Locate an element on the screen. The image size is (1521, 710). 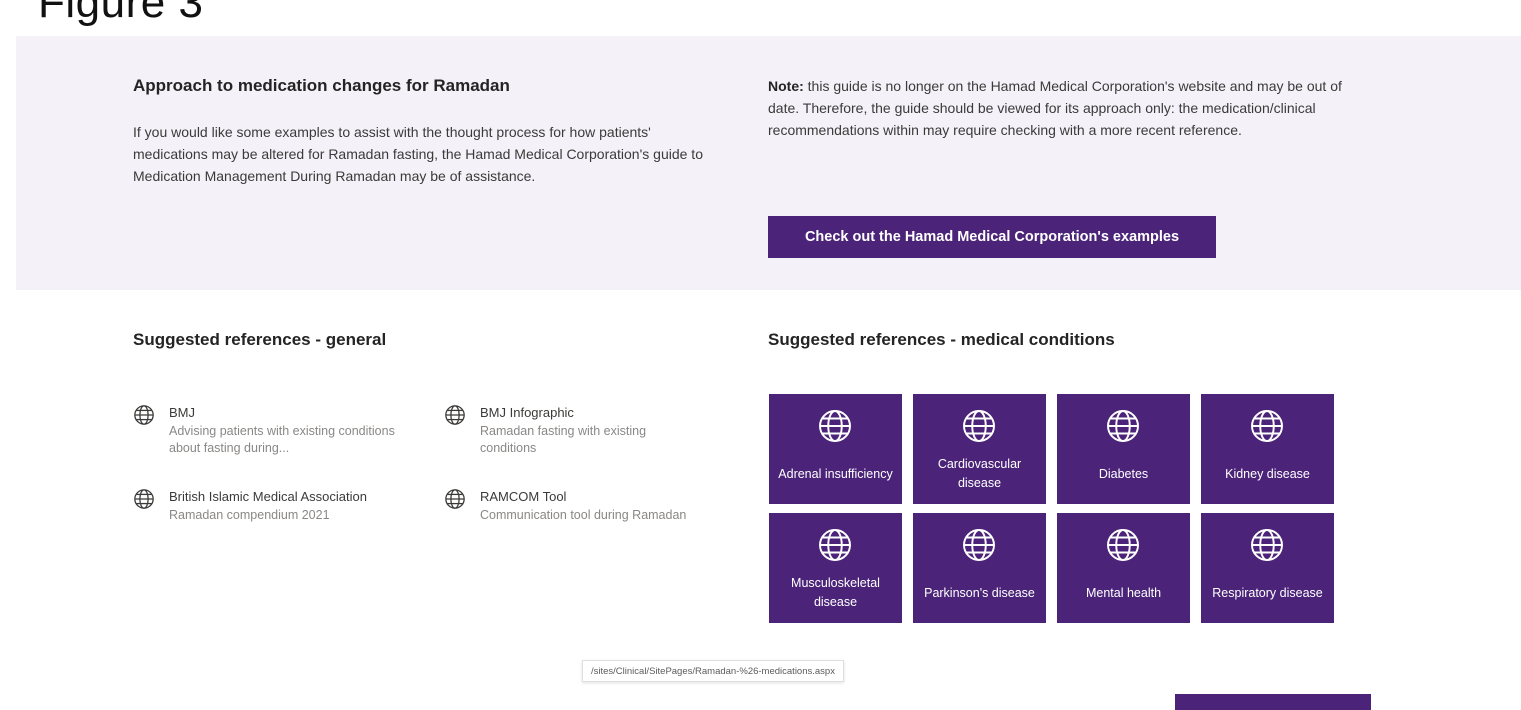
tile-respiratory-disease: Respiratory disease is located at coordinates (1267, 568).